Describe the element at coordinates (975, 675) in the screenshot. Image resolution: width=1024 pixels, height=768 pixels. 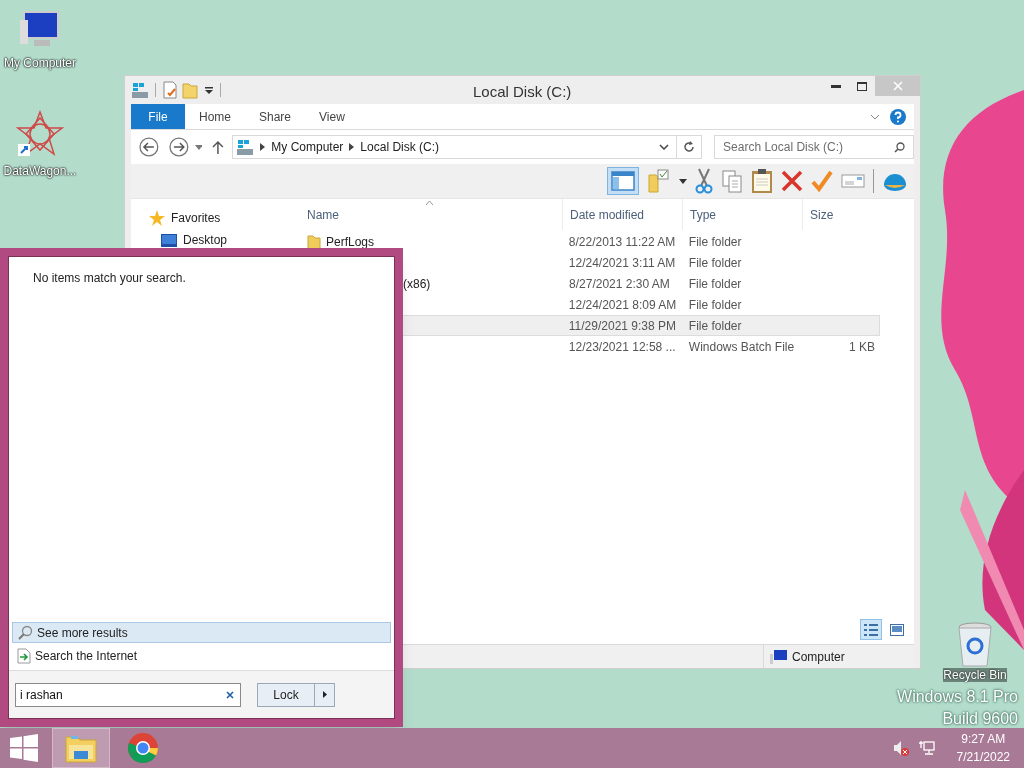
I see `desktop-icon-label: Recycle Bin` at that location.